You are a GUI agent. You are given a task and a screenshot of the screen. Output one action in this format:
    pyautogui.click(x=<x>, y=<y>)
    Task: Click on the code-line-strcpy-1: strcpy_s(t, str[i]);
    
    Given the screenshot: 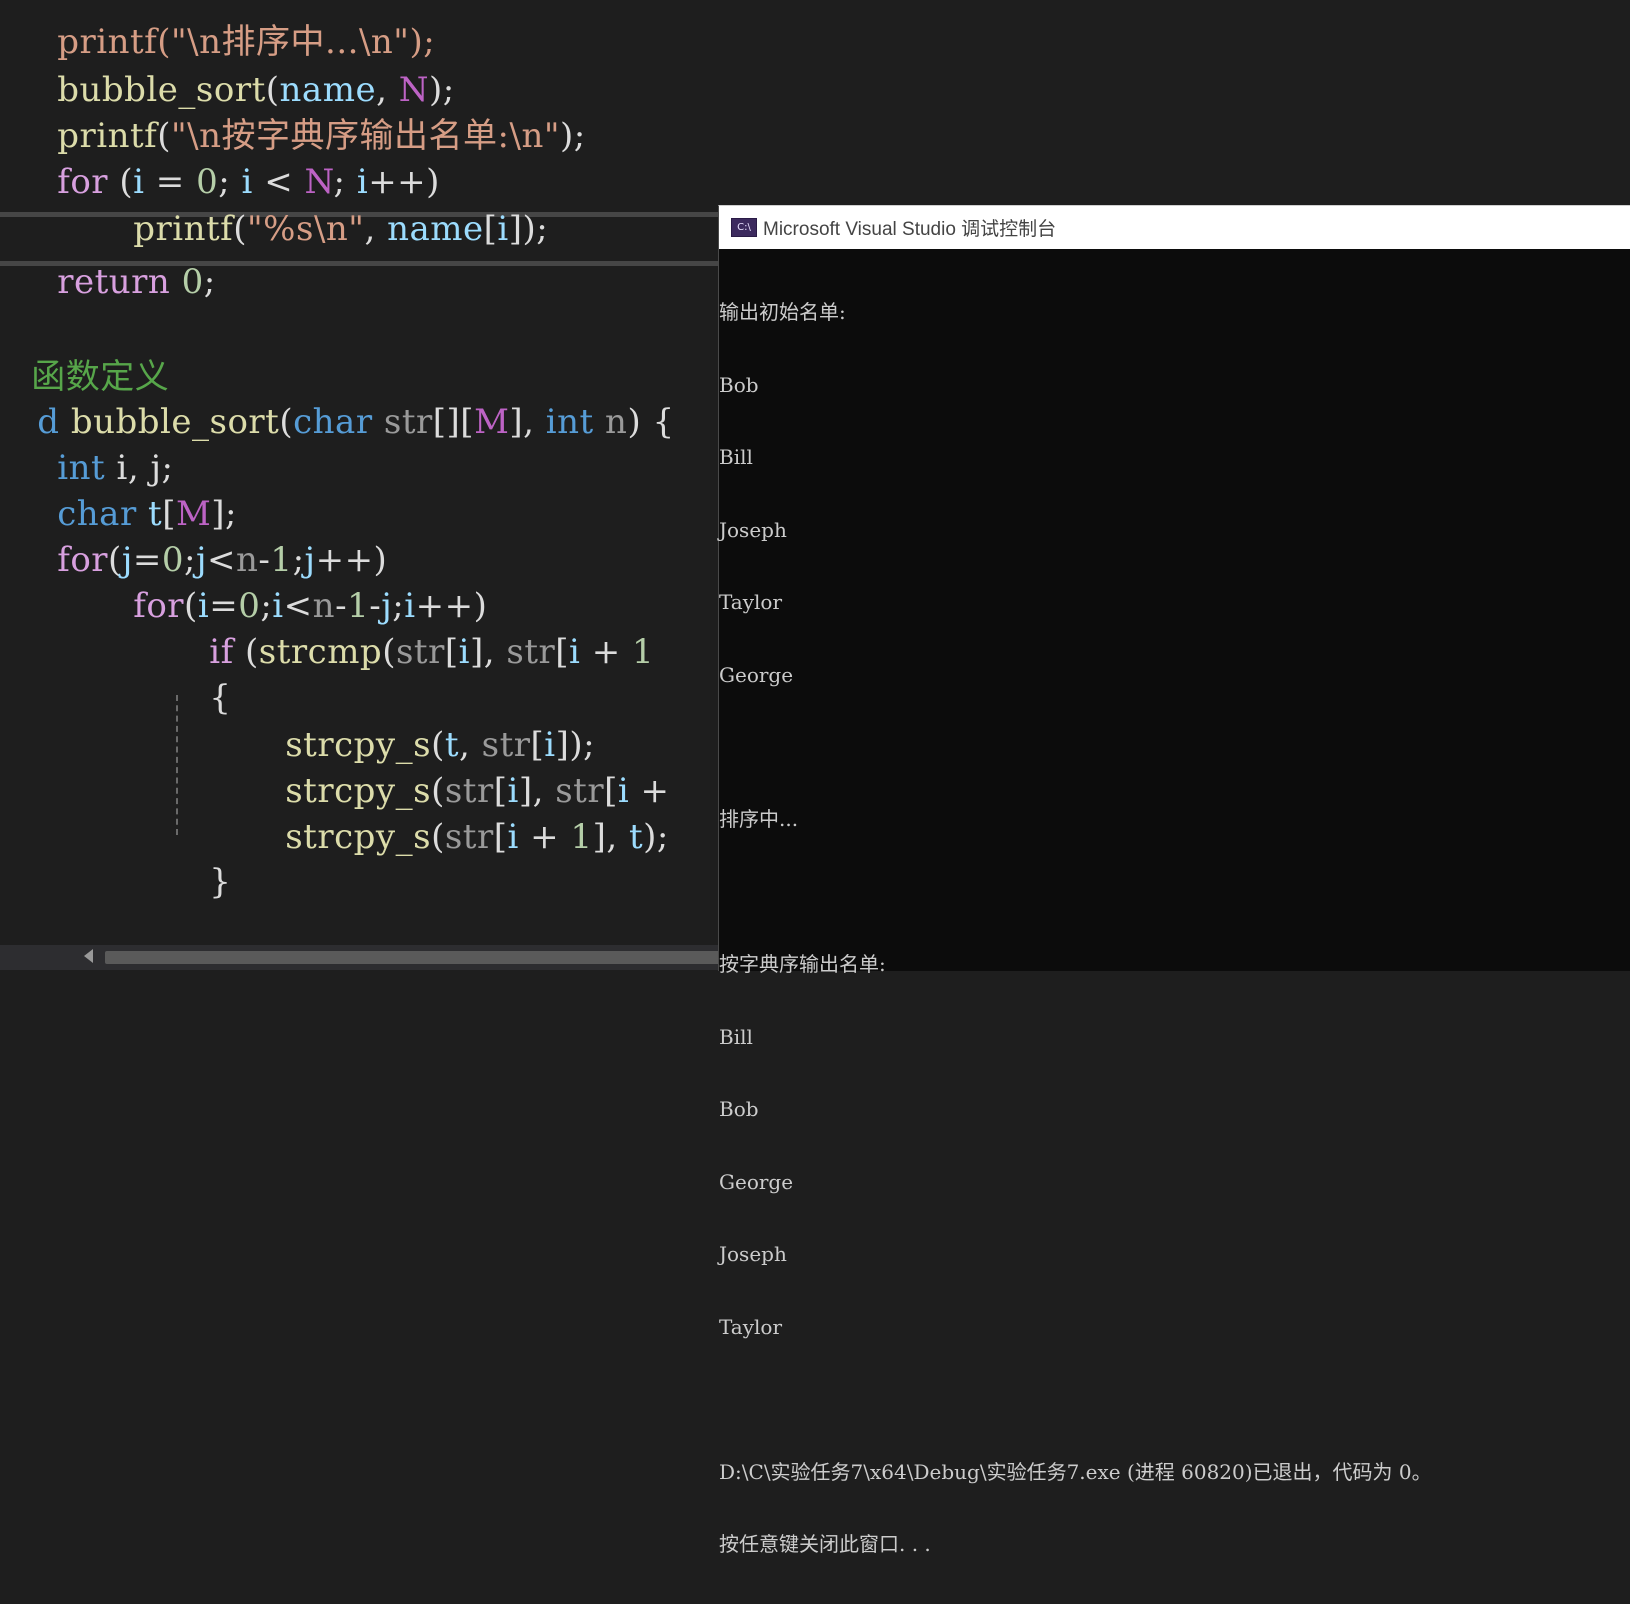 What is the action you would take?
    pyautogui.click(x=417, y=719)
    